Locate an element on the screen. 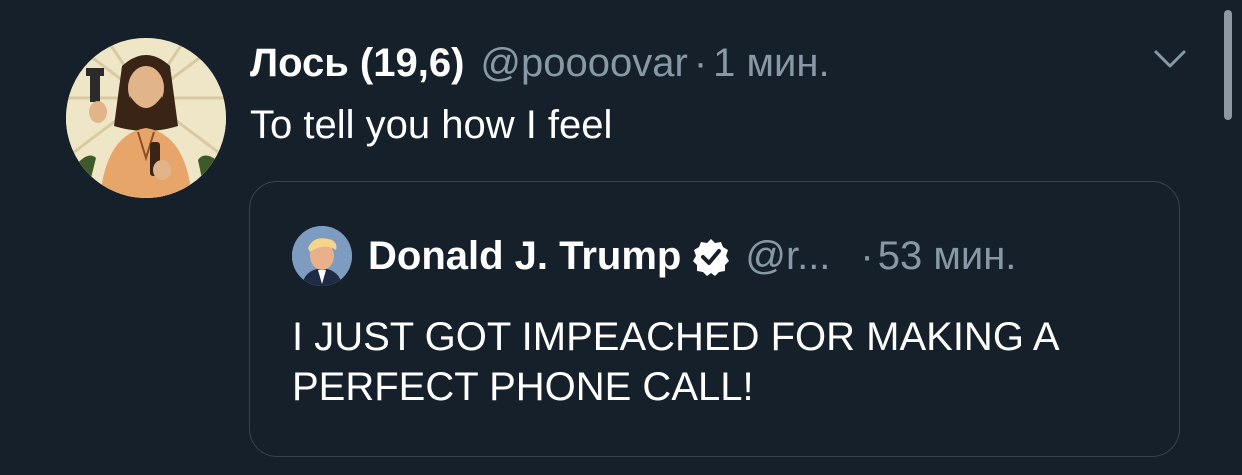 The height and width of the screenshot is (475, 1242). quoted-avatar-image is located at coordinates (322, 256).